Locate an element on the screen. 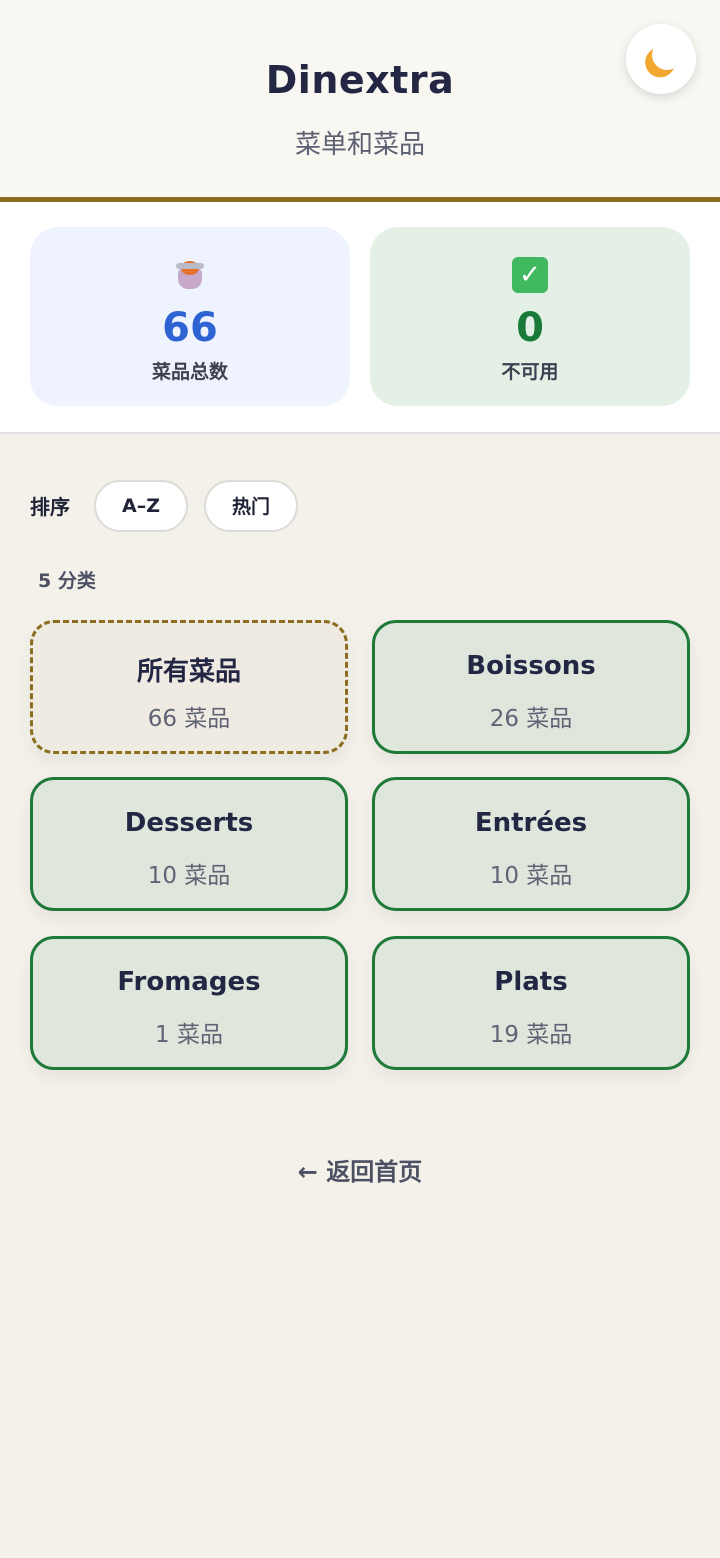 The height and width of the screenshot is (1558, 720). category-item-count: 26 菜品 is located at coordinates (531, 719).